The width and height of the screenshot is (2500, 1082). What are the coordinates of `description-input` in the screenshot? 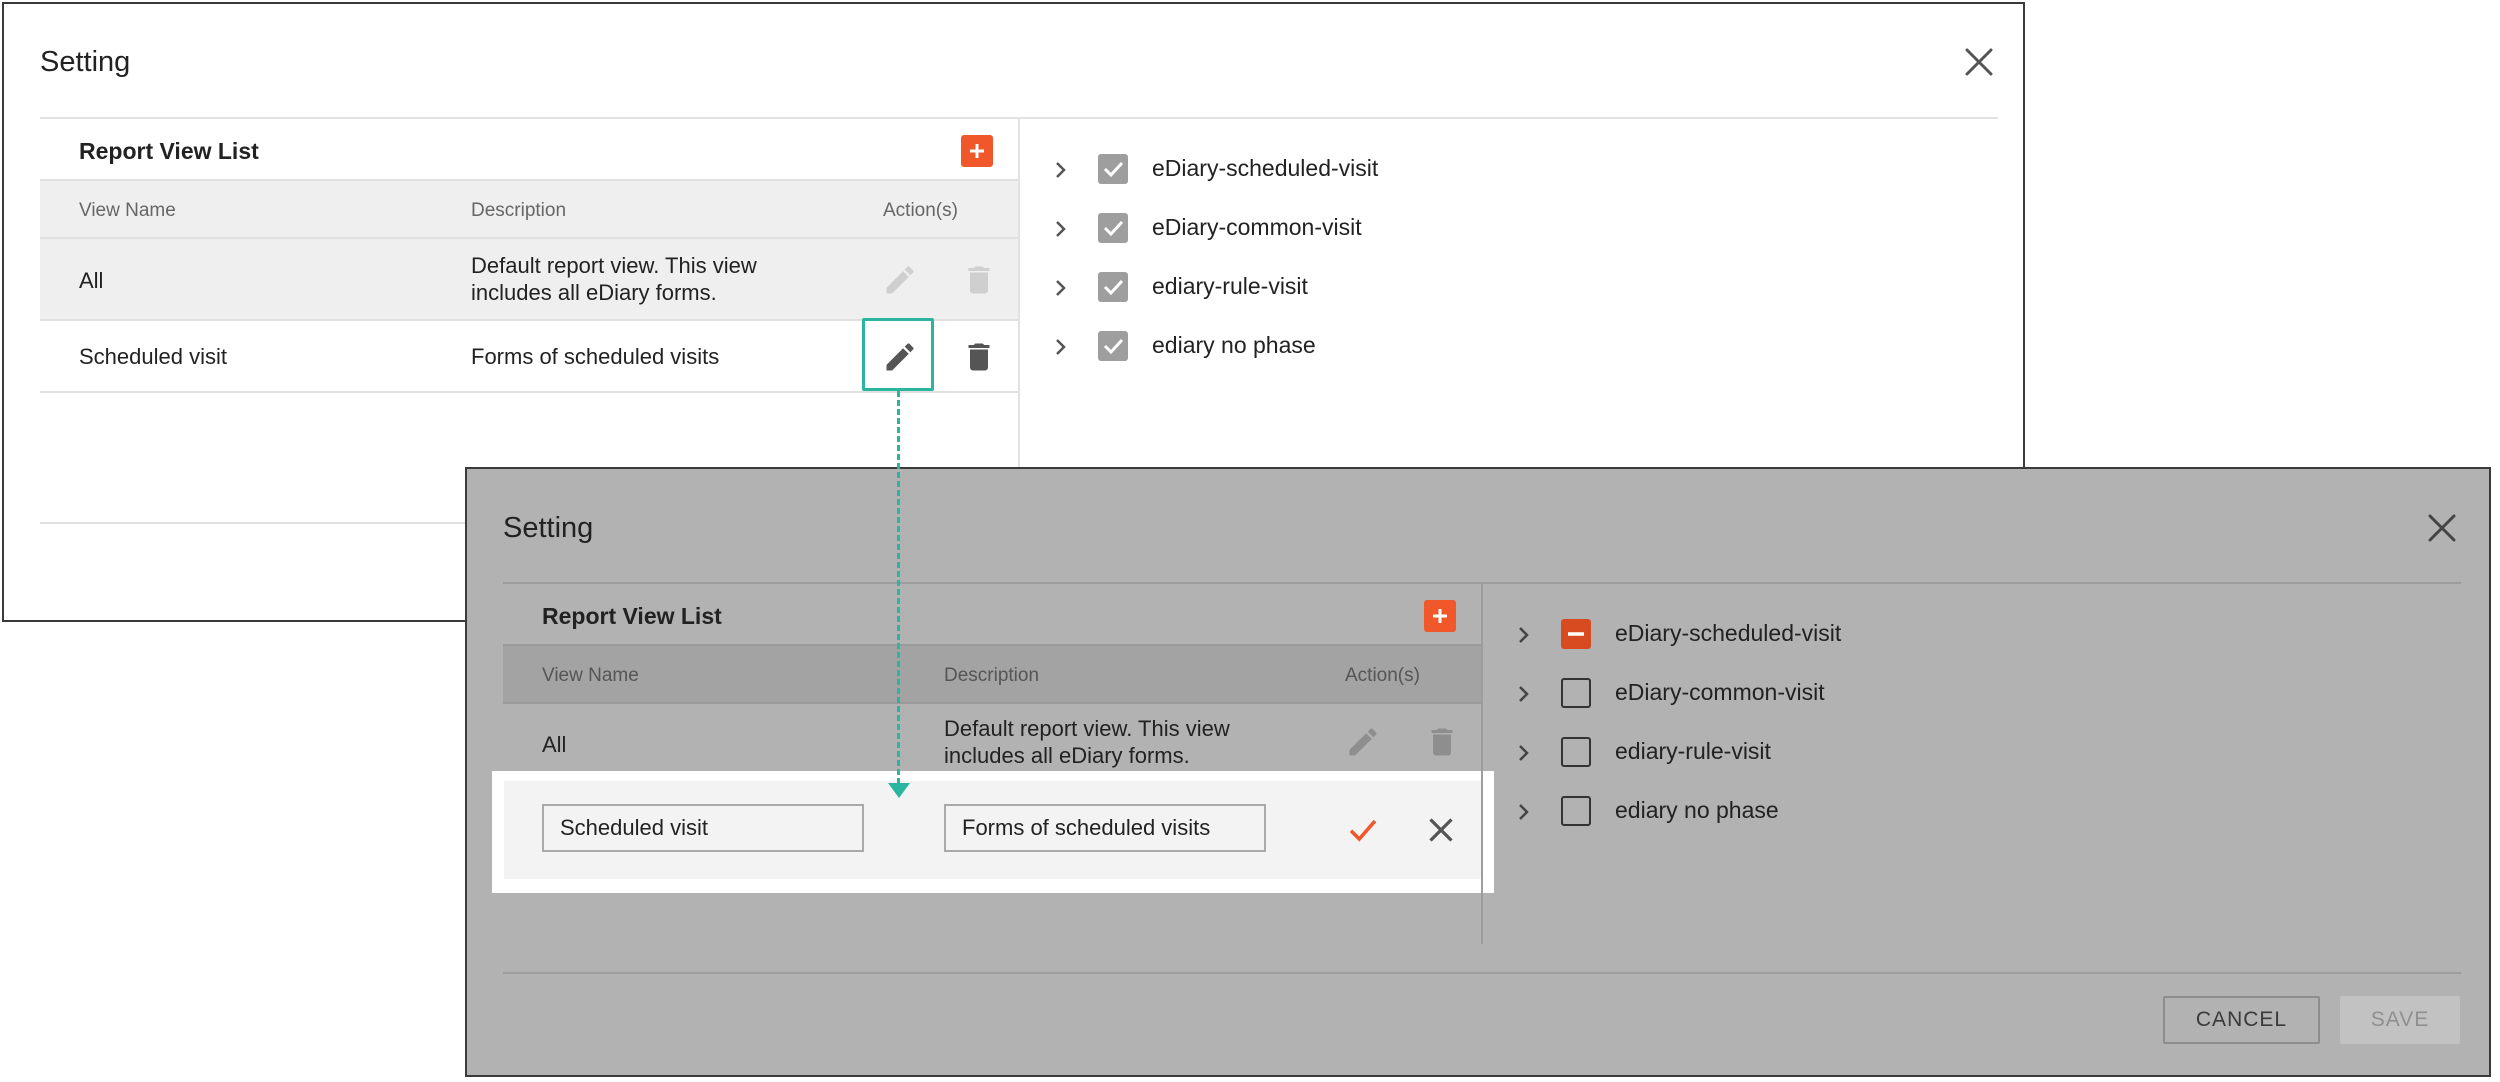 It's located at (1105, 828).